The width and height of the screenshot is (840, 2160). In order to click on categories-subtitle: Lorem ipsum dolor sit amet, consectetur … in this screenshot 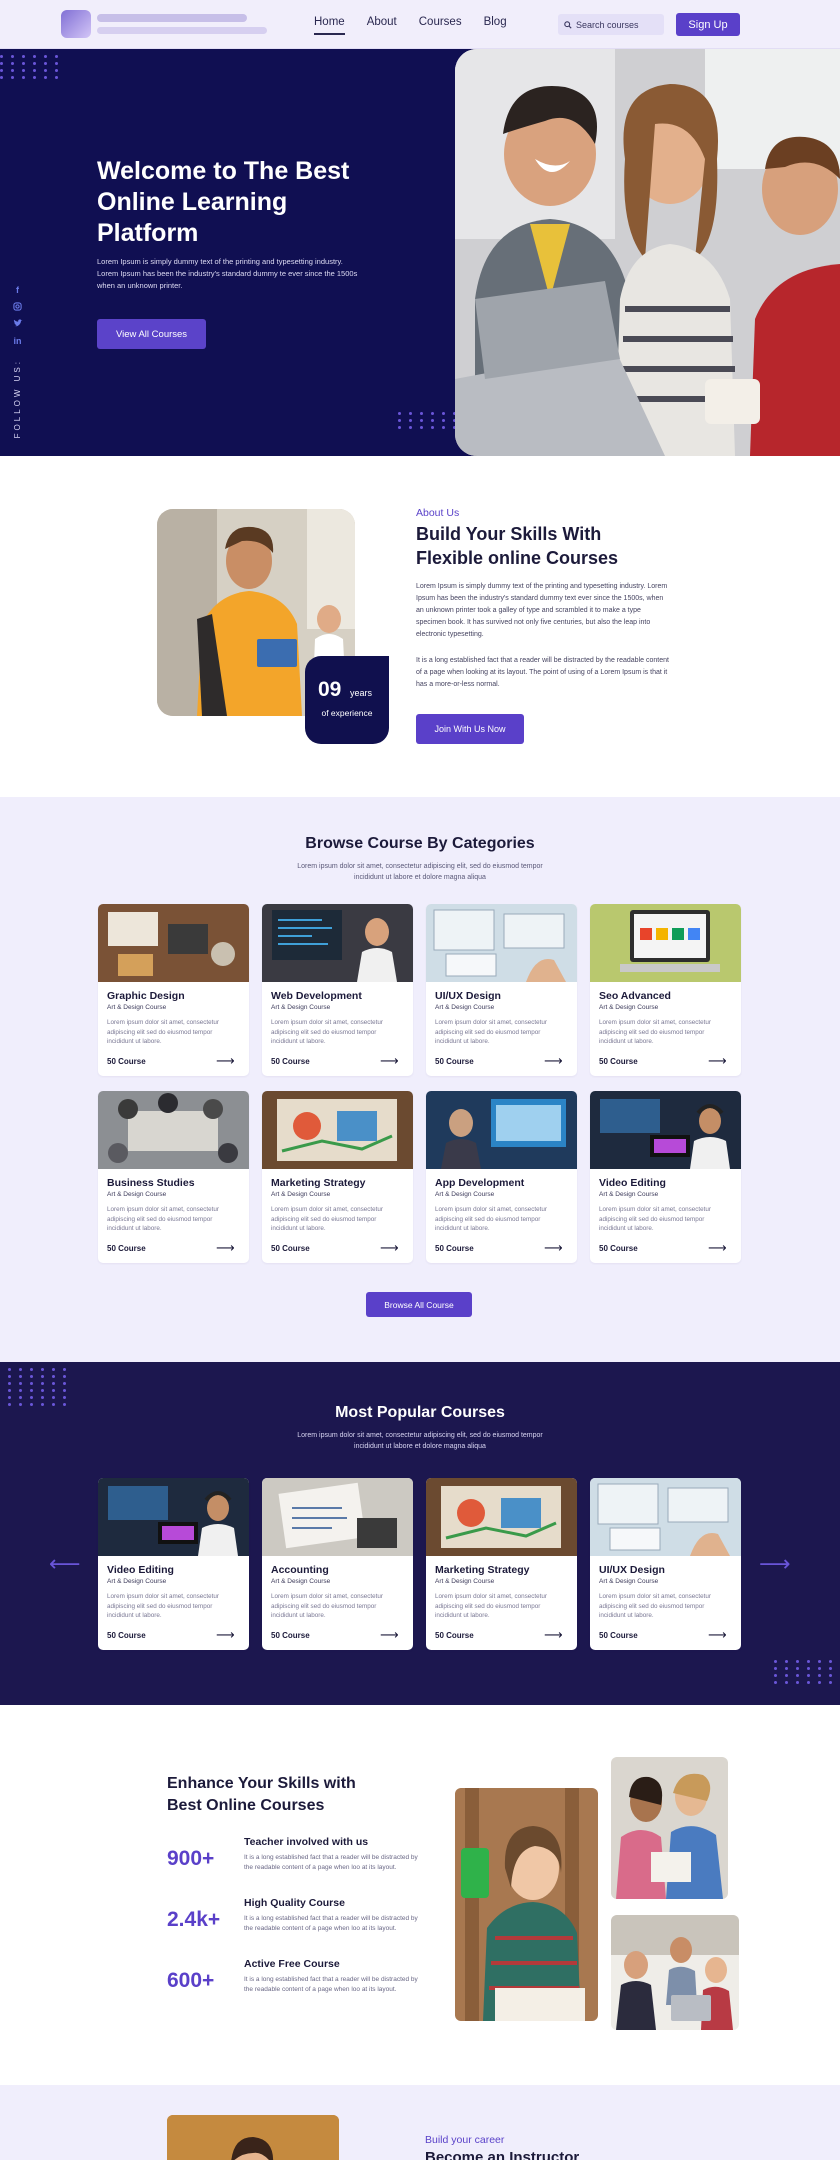, I will do `click(420, 872)`.